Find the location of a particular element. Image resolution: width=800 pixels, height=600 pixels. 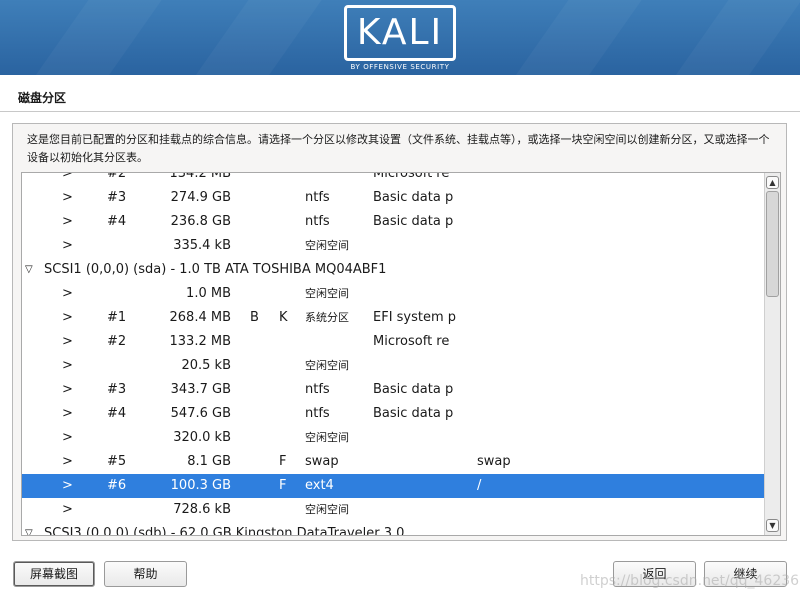

partition-row: >320.0 kB 空闲空间 is located at coordinates (393, 438).